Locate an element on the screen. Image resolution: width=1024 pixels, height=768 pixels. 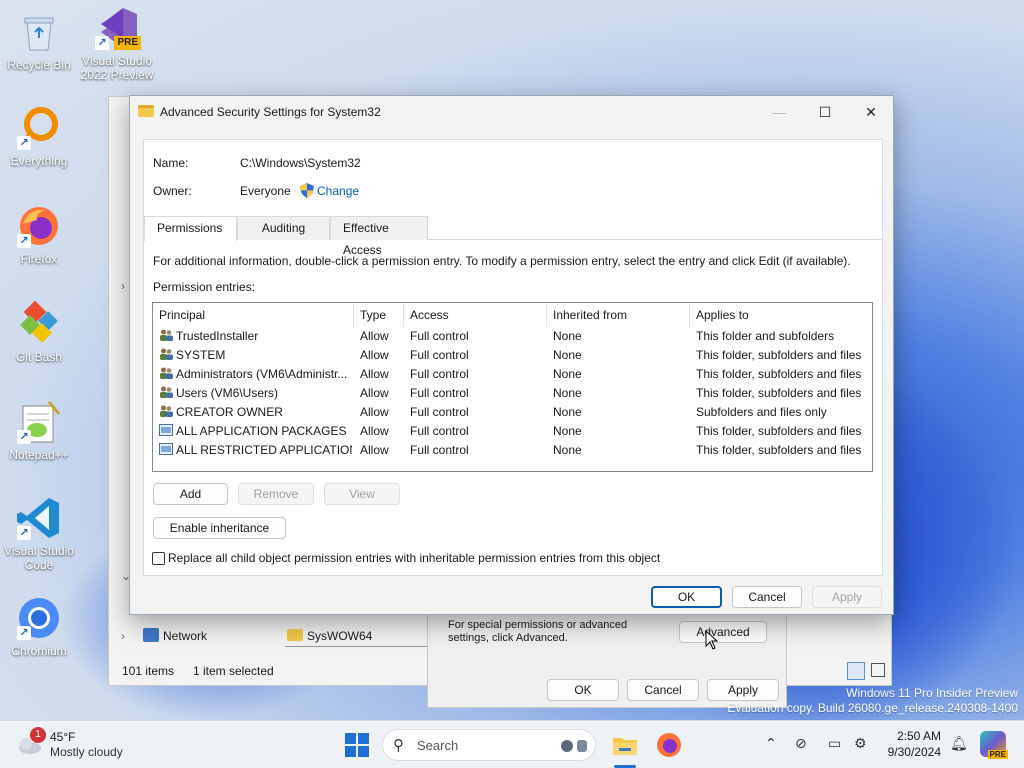
principal-name: SYSTEM is located at coordinates (201, 355).